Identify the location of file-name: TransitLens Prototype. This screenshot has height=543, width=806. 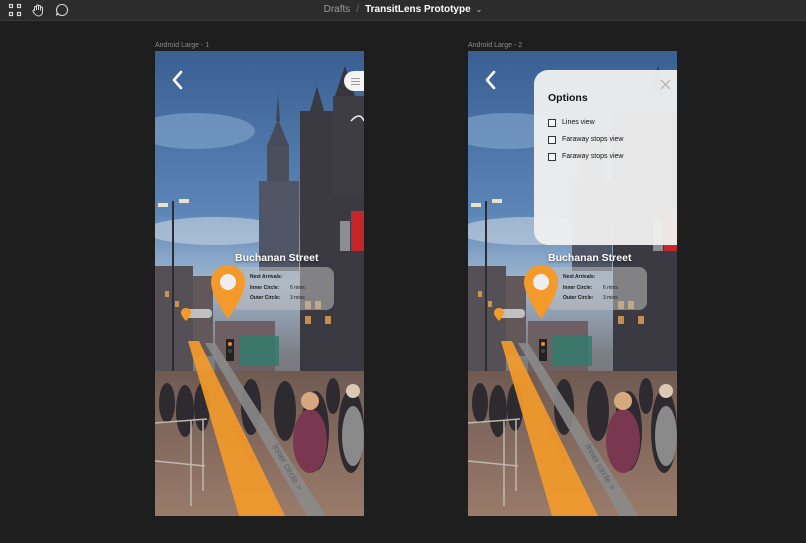
(418, 9).